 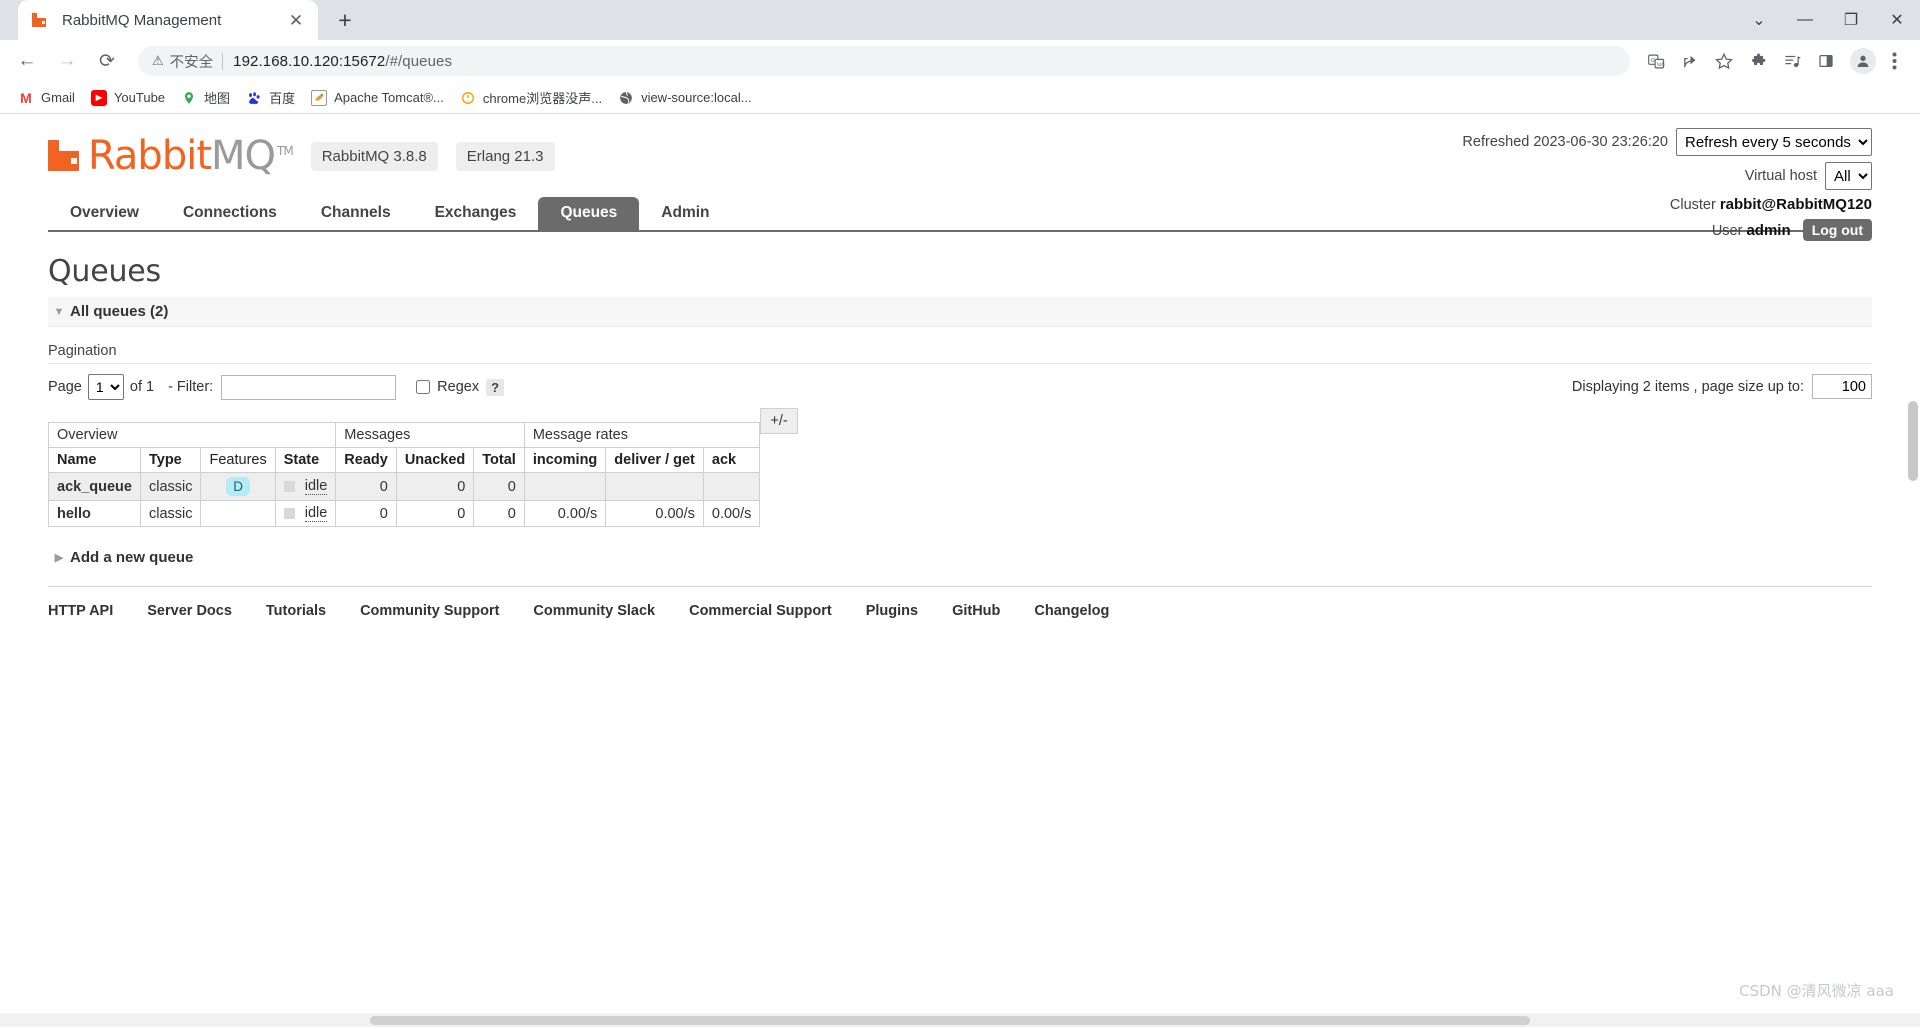 I want to click on page-size-input, so click(x=1842, y=386).